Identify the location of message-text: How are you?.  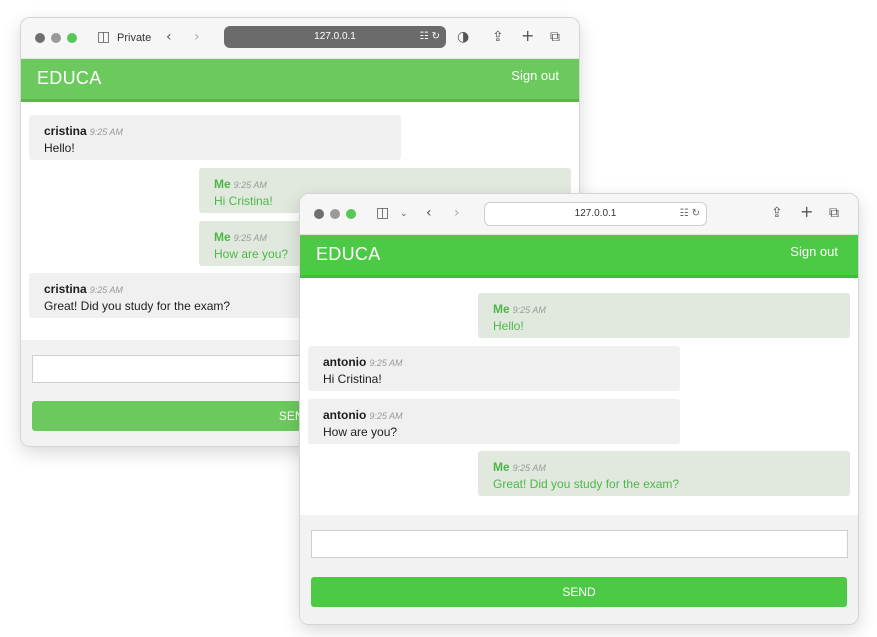
(360, 432).